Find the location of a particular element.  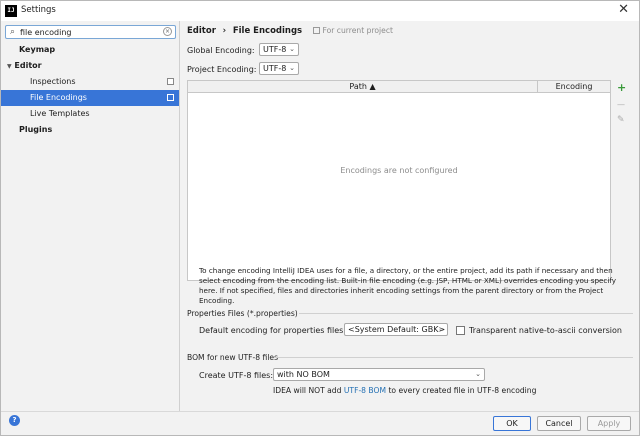

path-column-header: Path ▲ is located at coordinates (363, 87).